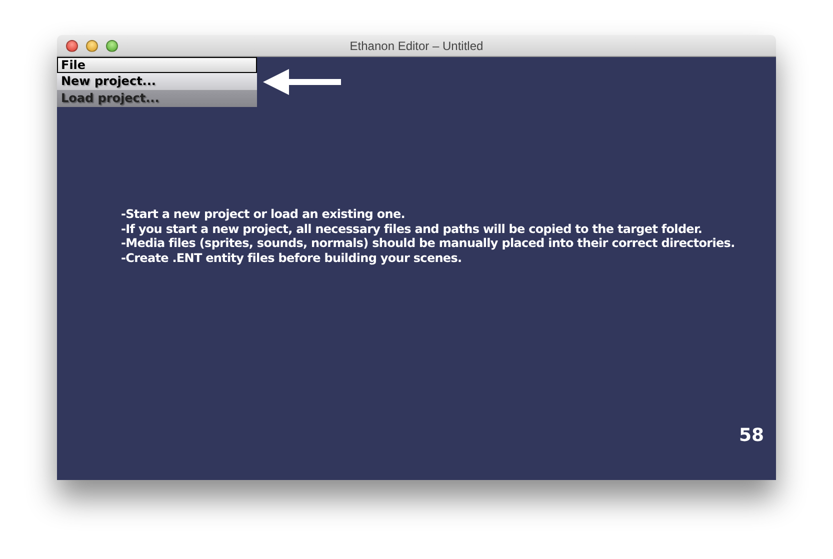 The image size is (833, 559). I want to click on window-title: Ethanon Editor – Untitled, so click(416, 45).